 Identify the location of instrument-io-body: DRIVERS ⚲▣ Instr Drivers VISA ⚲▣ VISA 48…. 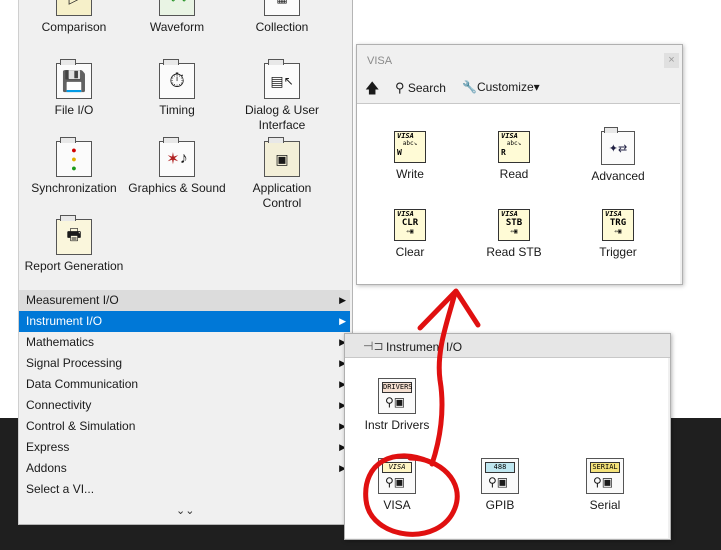
(506, 448).